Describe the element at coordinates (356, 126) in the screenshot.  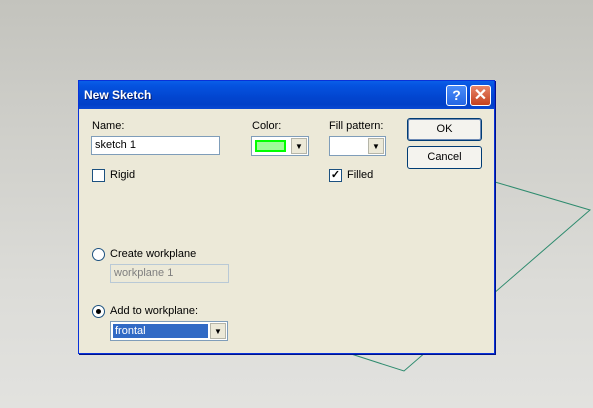
I see `fill-pattern-label: Fill pattern:` at that location.